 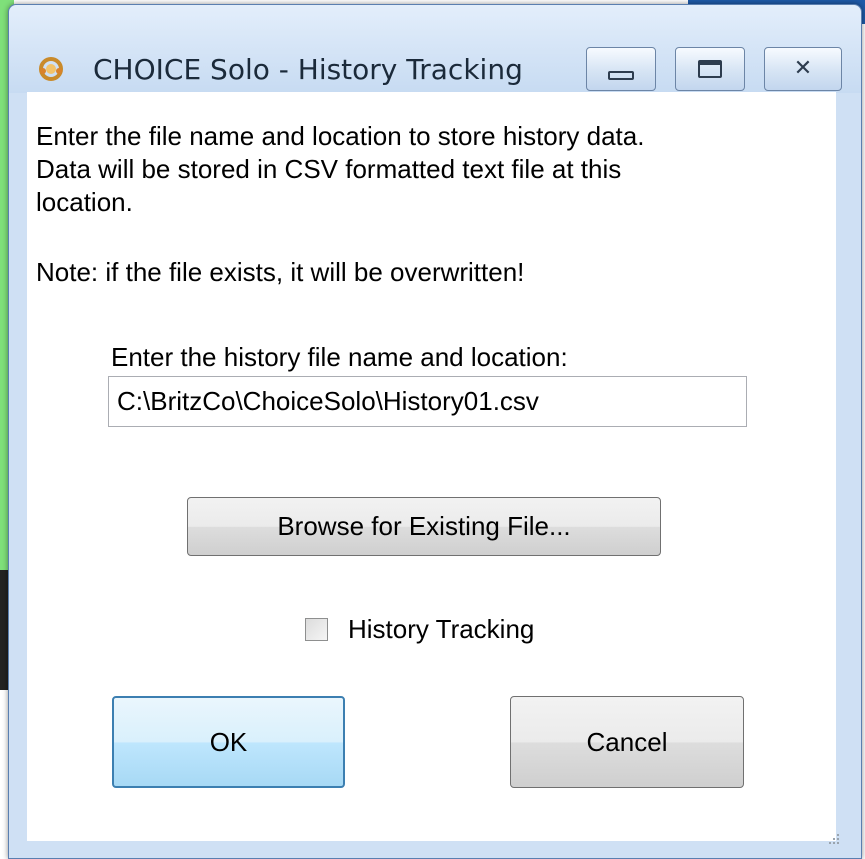 What do you see at coordinates (627, 742) in the screenshot?
I see `cancel-button: Cancel` at bounding box center [627, 742].